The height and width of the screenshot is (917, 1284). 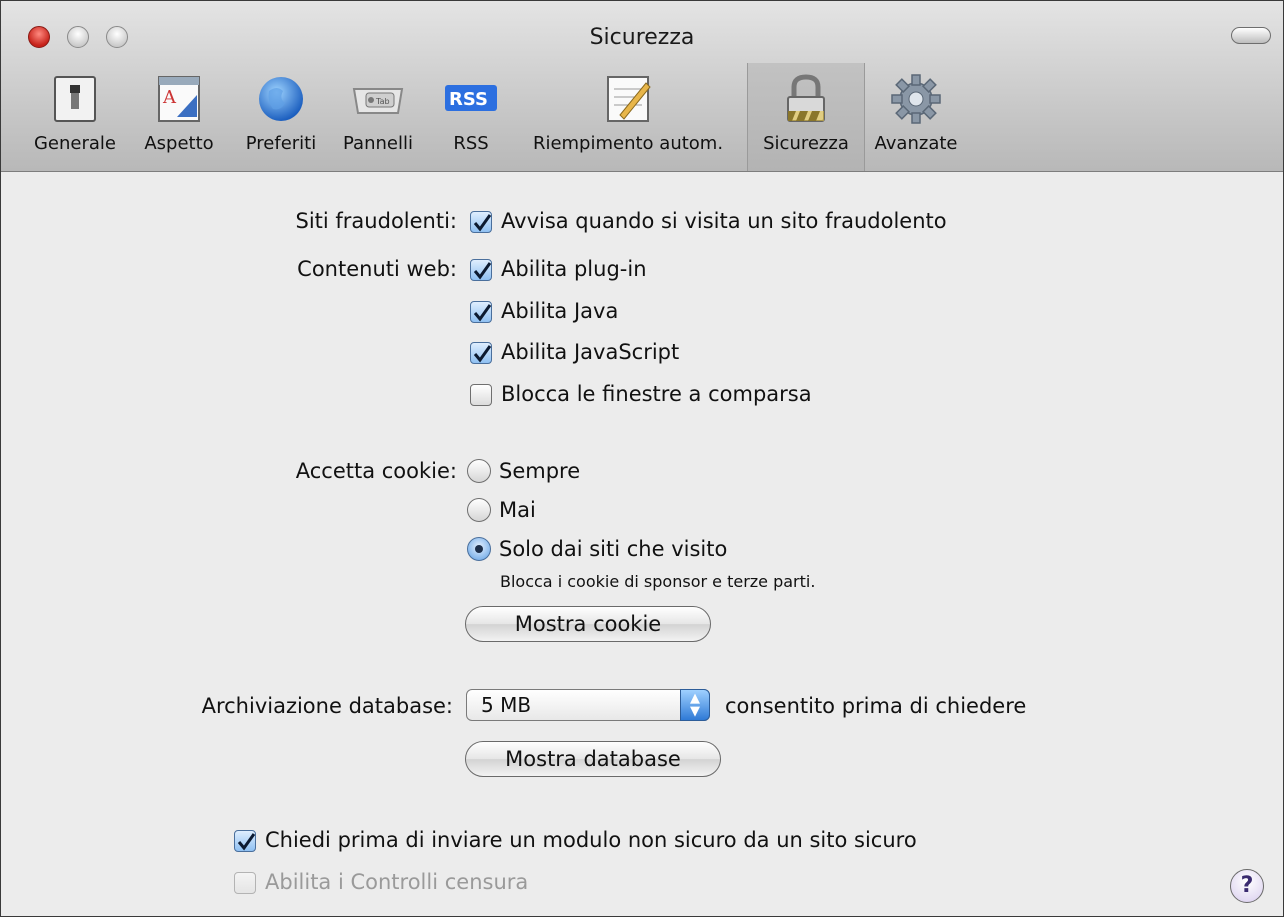 What do you see at coordinates (916, 99) in the screenshot?
I see `gear-icon` at bounding box center [916, 99].